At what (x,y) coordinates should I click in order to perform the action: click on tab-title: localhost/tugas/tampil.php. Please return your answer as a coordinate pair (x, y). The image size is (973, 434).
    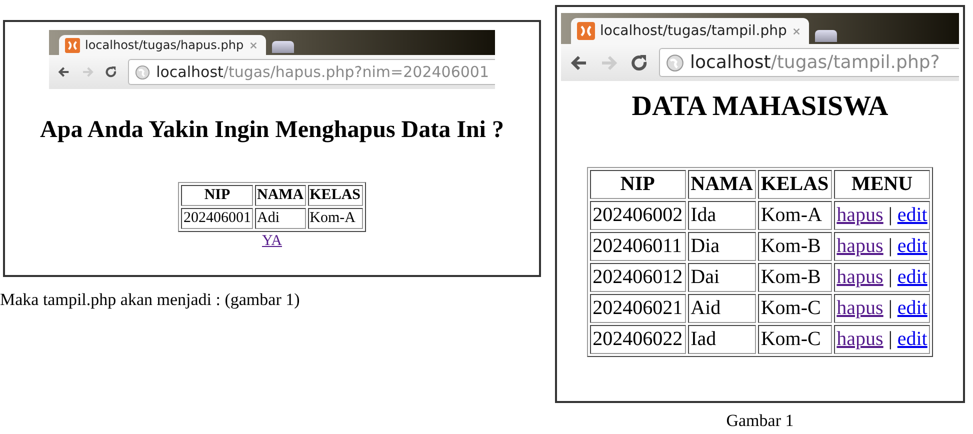
    Looking at the image, I should click on (693, 31).